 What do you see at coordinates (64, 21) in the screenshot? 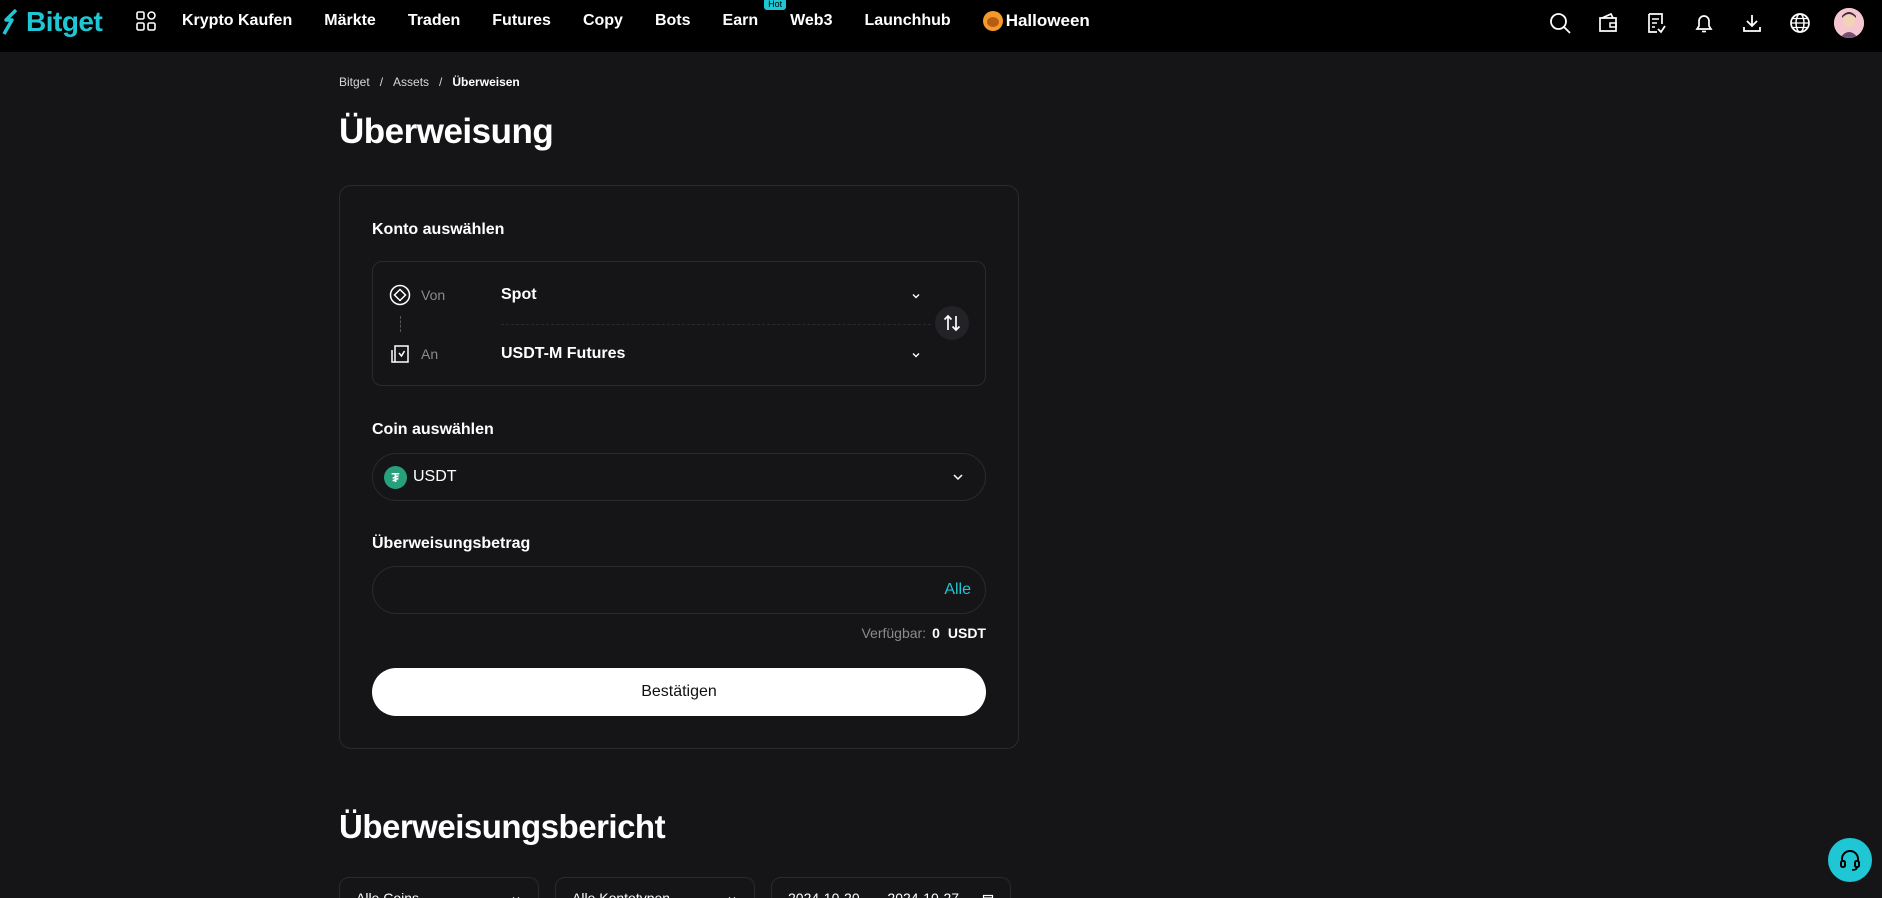
I see `brand-name: Bitget` at bounding box center [64, 21].